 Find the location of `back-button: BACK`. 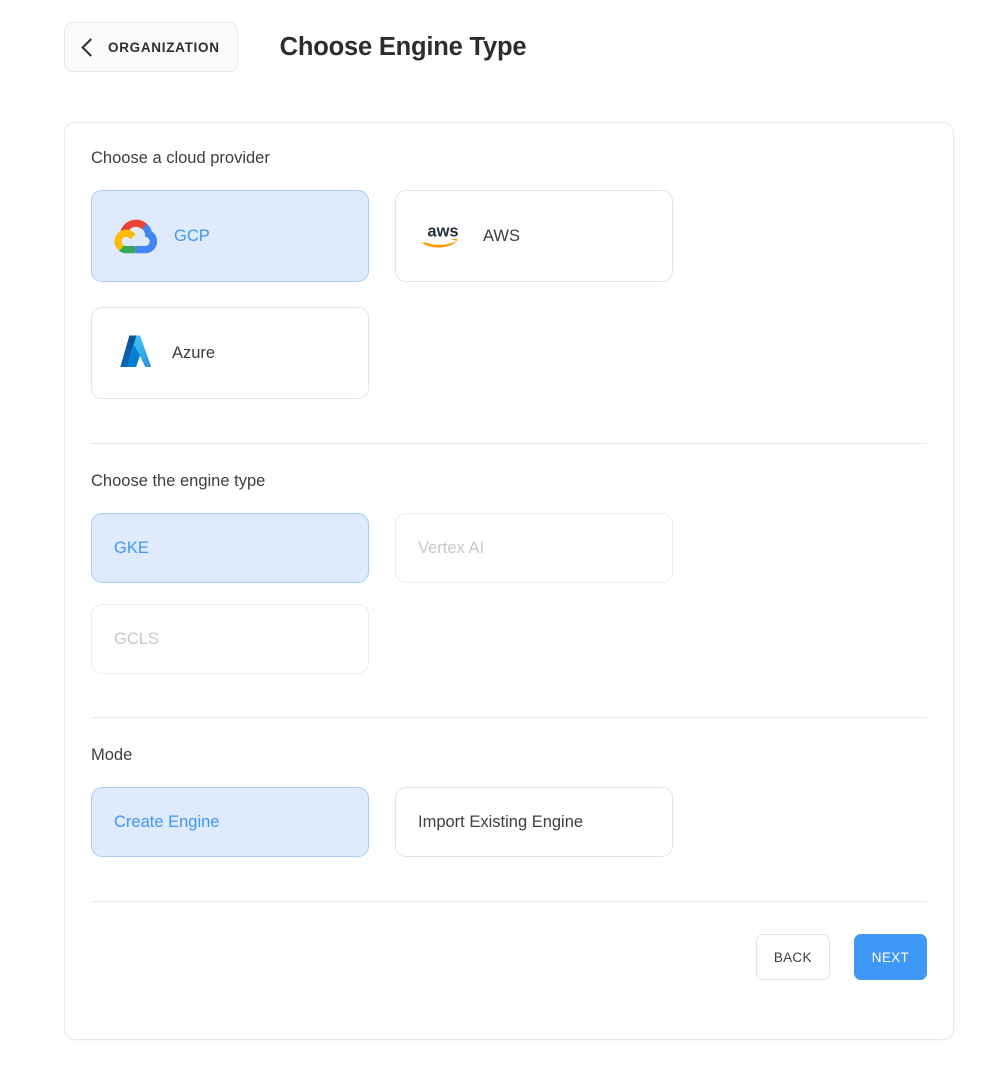

back-button: BACK is located at coordinates (792, 957).